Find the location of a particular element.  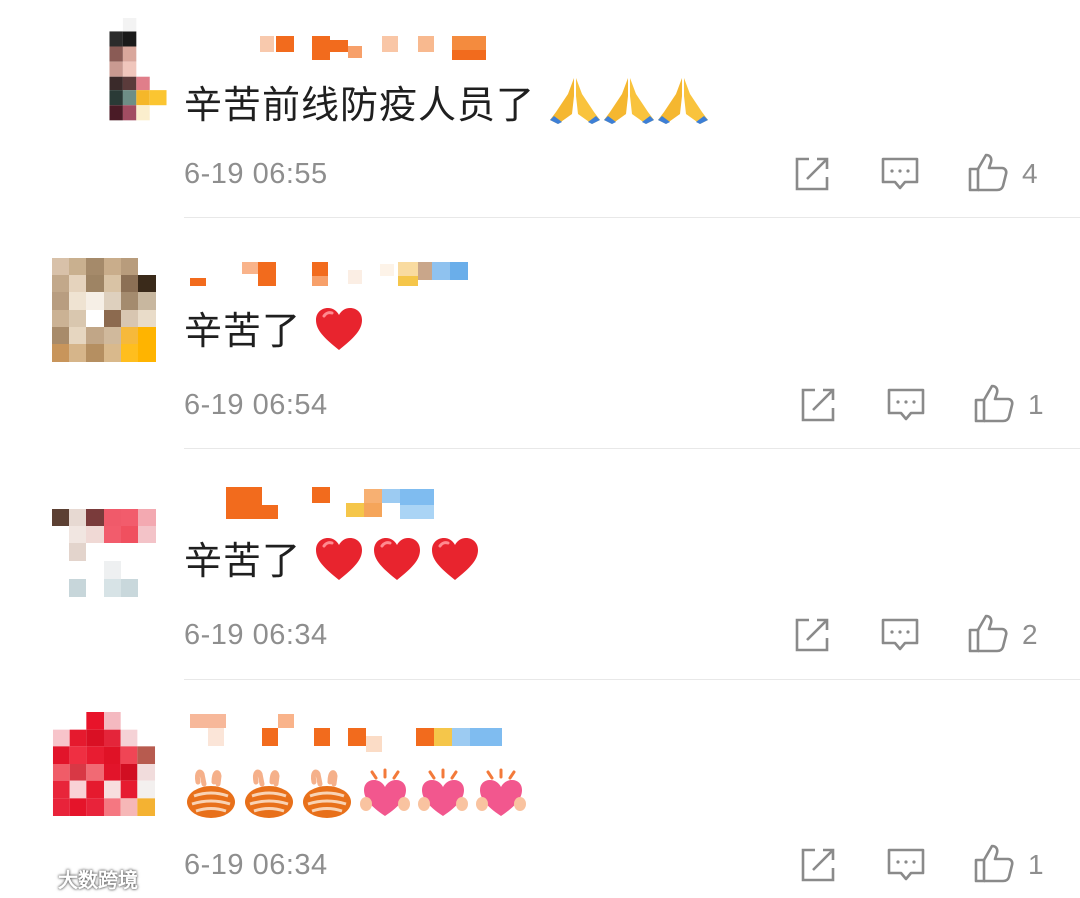

comment-text: 辛苦前线防疫人员了 is located at coordinates (447, 106).